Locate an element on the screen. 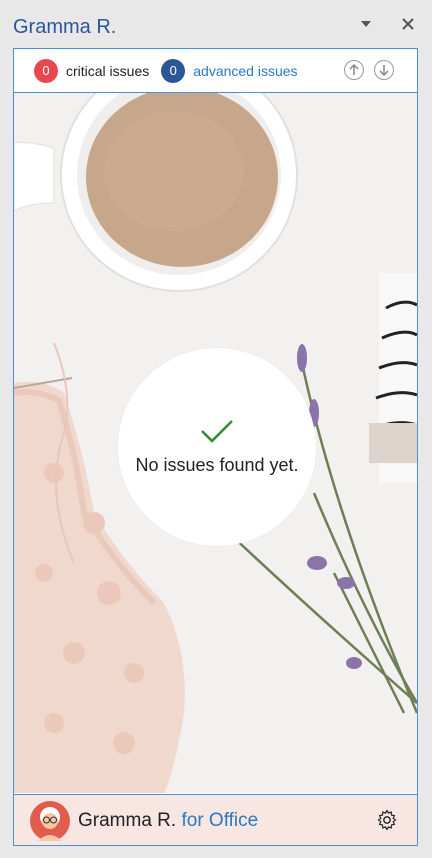 This screenshot has width=432, height=858. footer-suffix: for Office is located at coordinates (220, 820).